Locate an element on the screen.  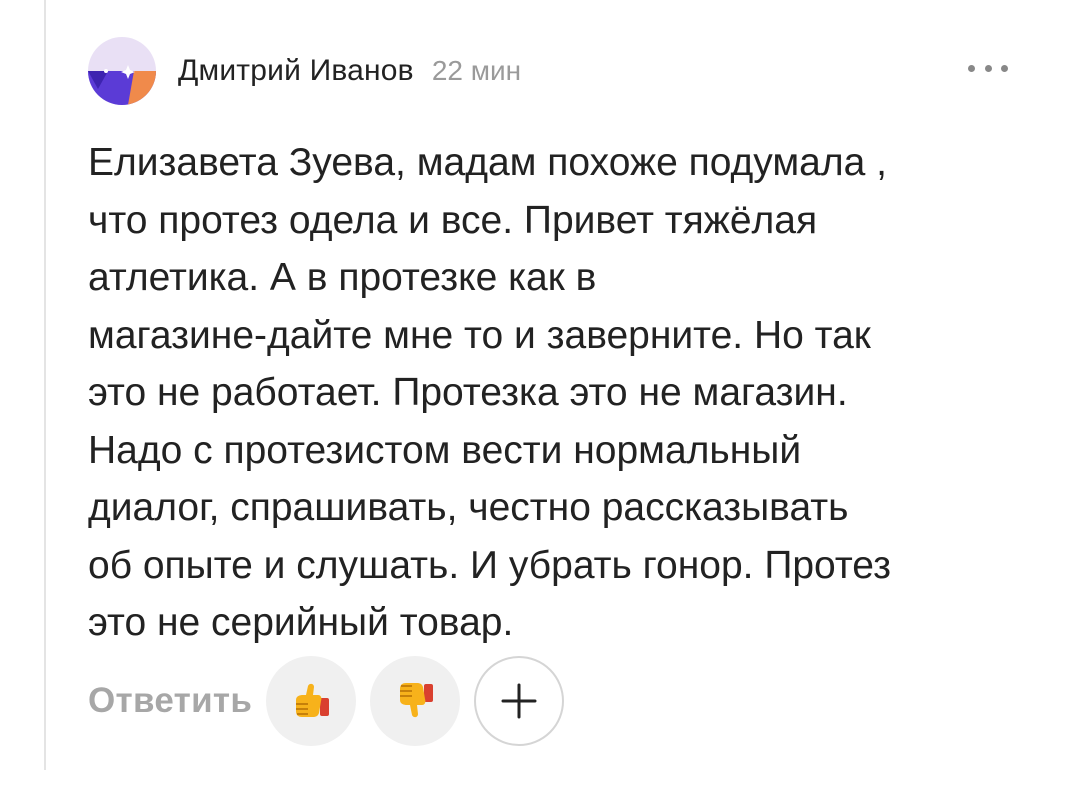
comment-header: Дмитрий Иванов 22 мин is located at coordinates (563, 71).